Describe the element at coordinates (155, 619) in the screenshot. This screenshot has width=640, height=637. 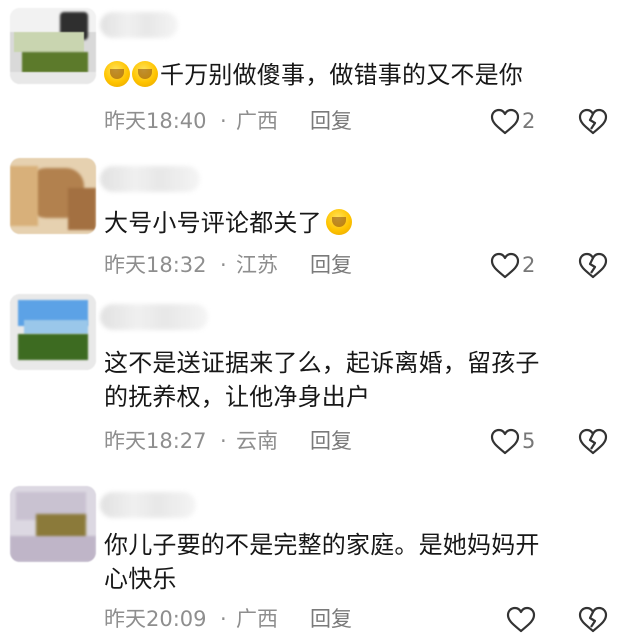
I see `comment-time: 昨天20:09` at that location.